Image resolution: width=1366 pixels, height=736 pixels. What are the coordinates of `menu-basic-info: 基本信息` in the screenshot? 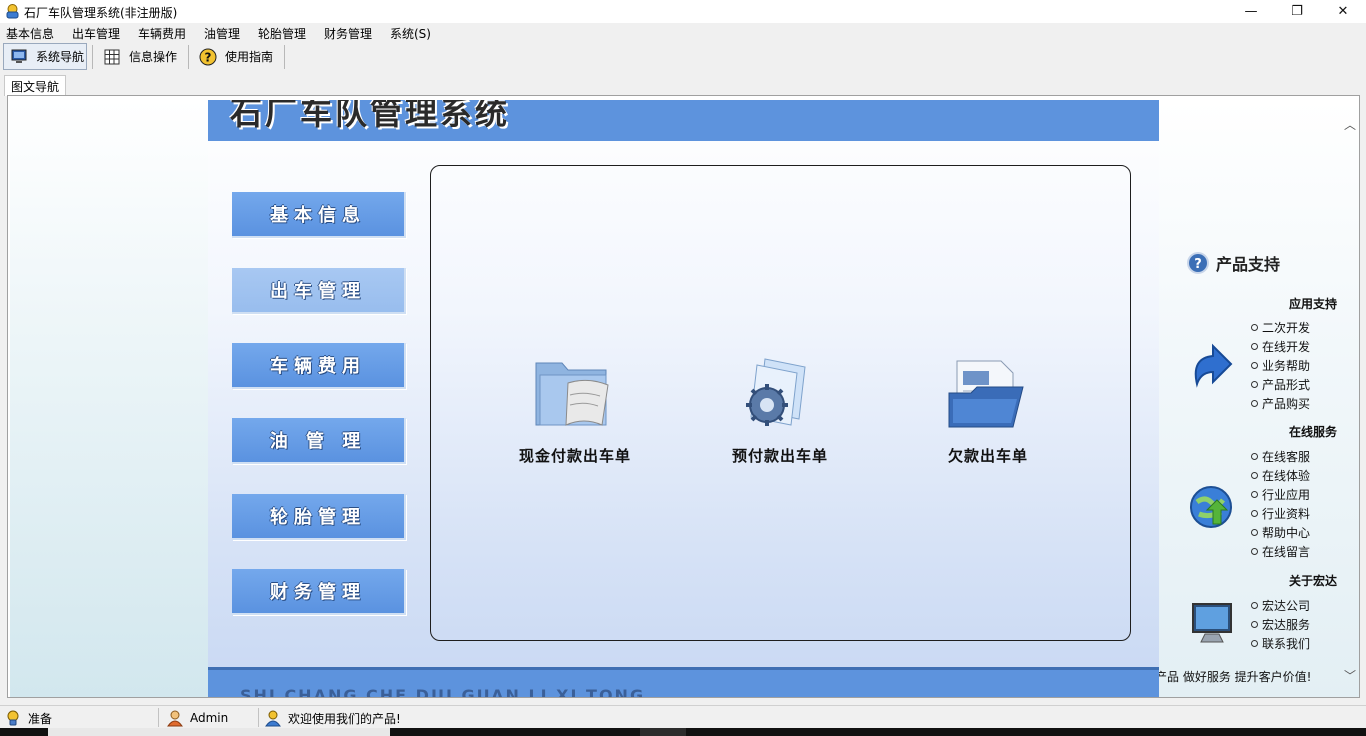 It's located at (30, 33).